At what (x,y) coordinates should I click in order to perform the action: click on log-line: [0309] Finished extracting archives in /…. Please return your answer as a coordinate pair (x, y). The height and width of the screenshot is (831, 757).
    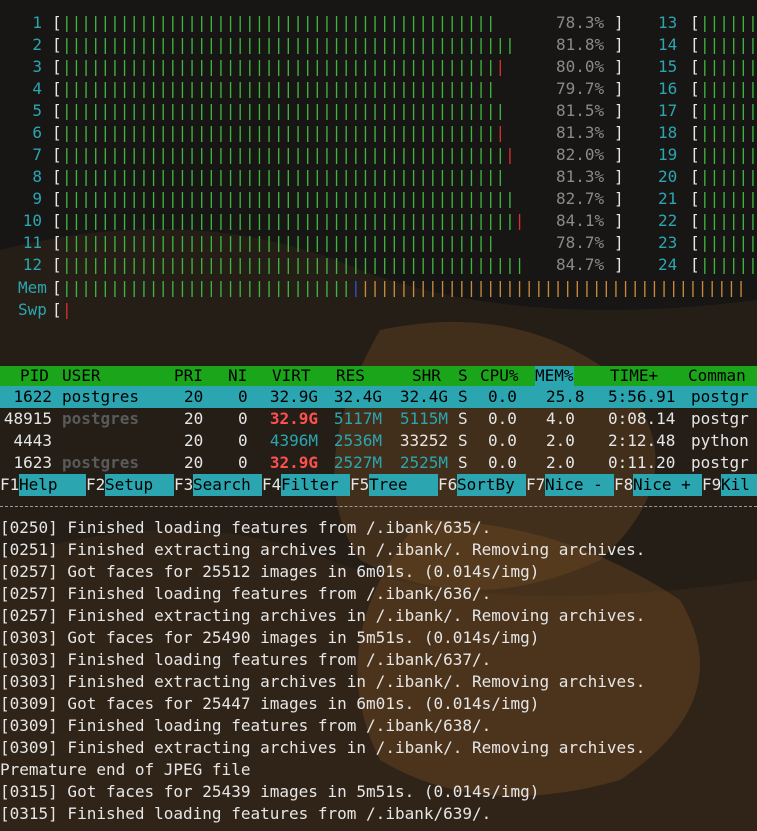
    Looking at the image, I should click on (323, 747).